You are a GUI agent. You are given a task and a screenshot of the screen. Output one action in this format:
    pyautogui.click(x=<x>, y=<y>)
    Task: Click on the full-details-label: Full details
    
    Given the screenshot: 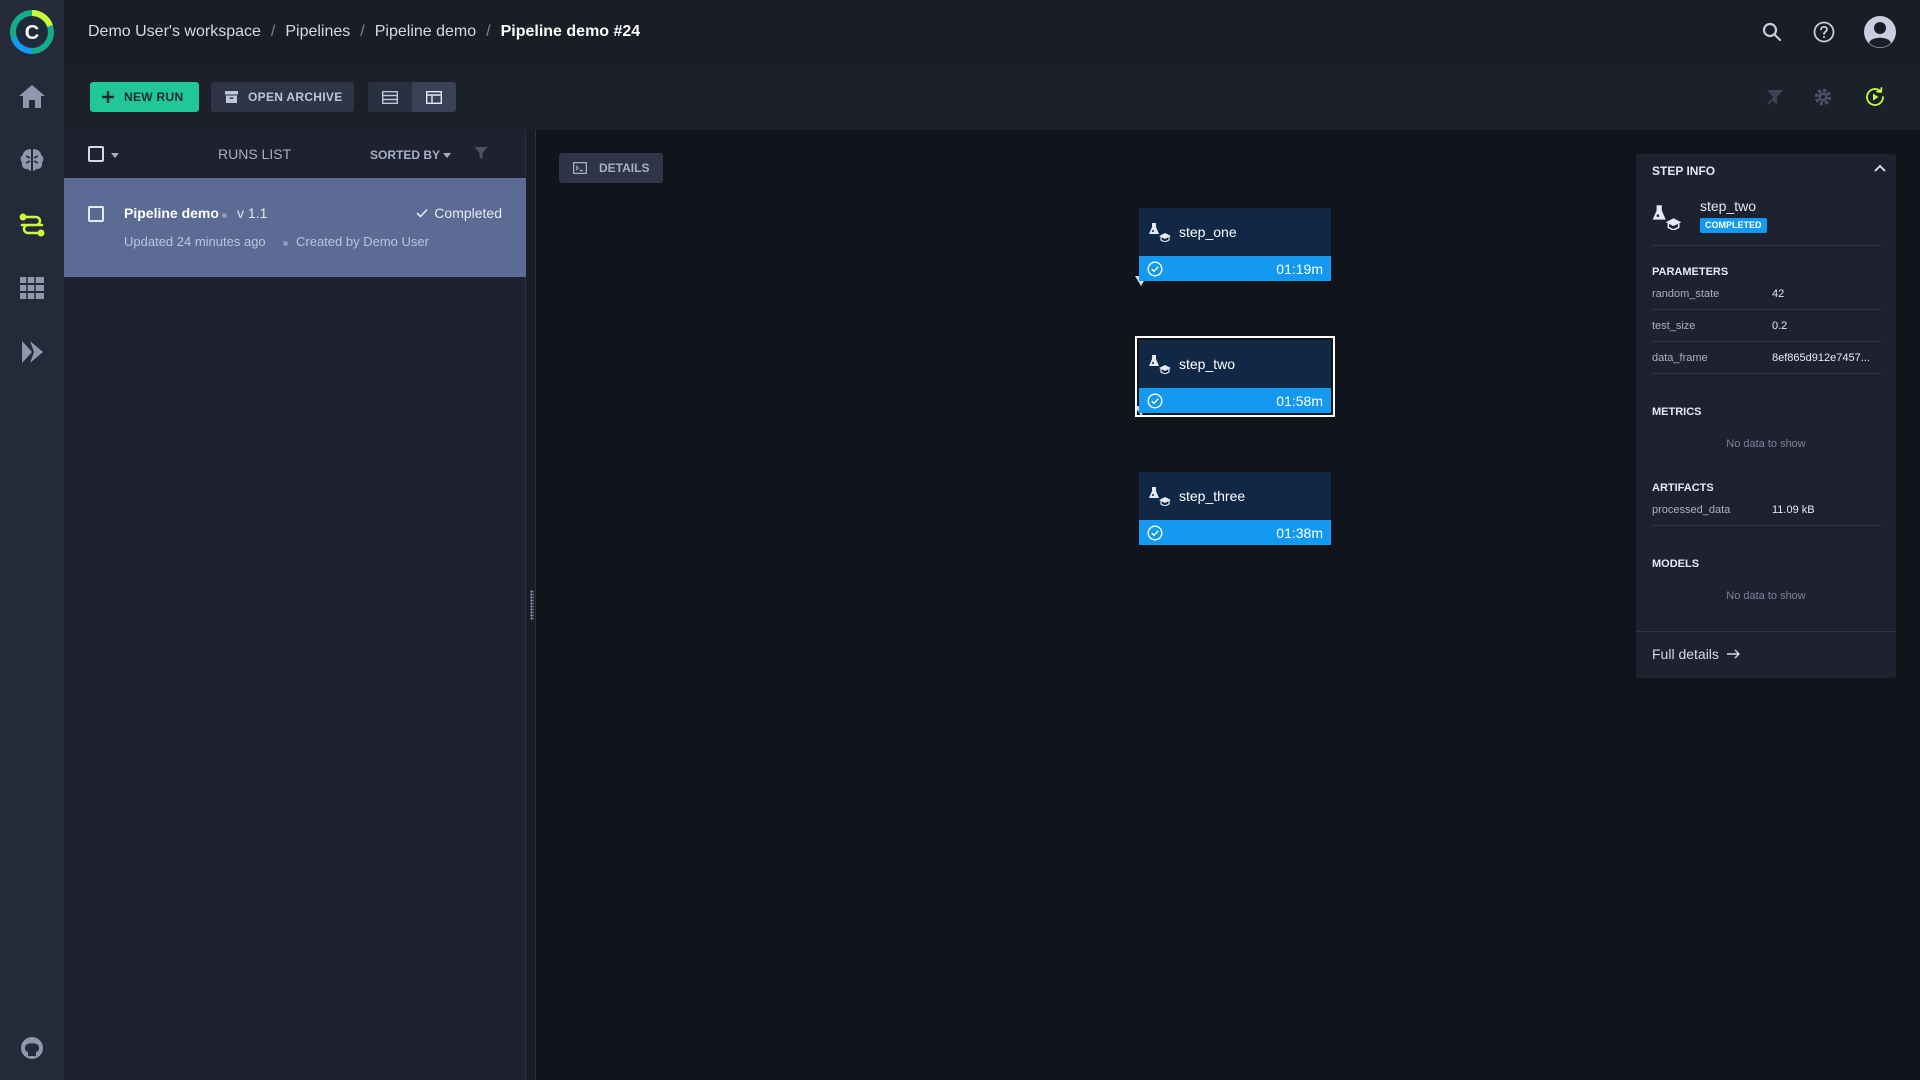 What is the action you would take?
    pyautogui.click(x=1685, y=654)
    